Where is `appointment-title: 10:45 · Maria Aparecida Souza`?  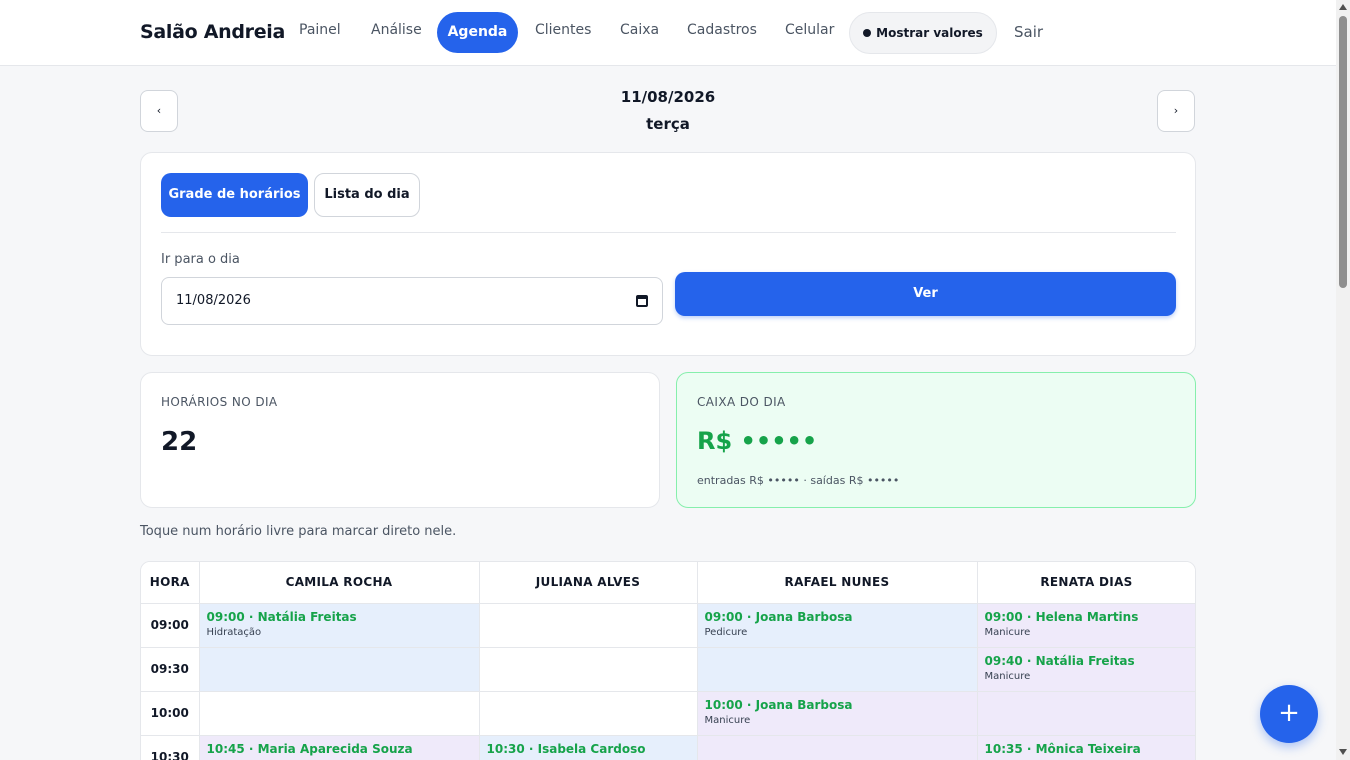
appointment-title: 10:45 · Maria Aparecida Souza is located at coordinates (309, 748).